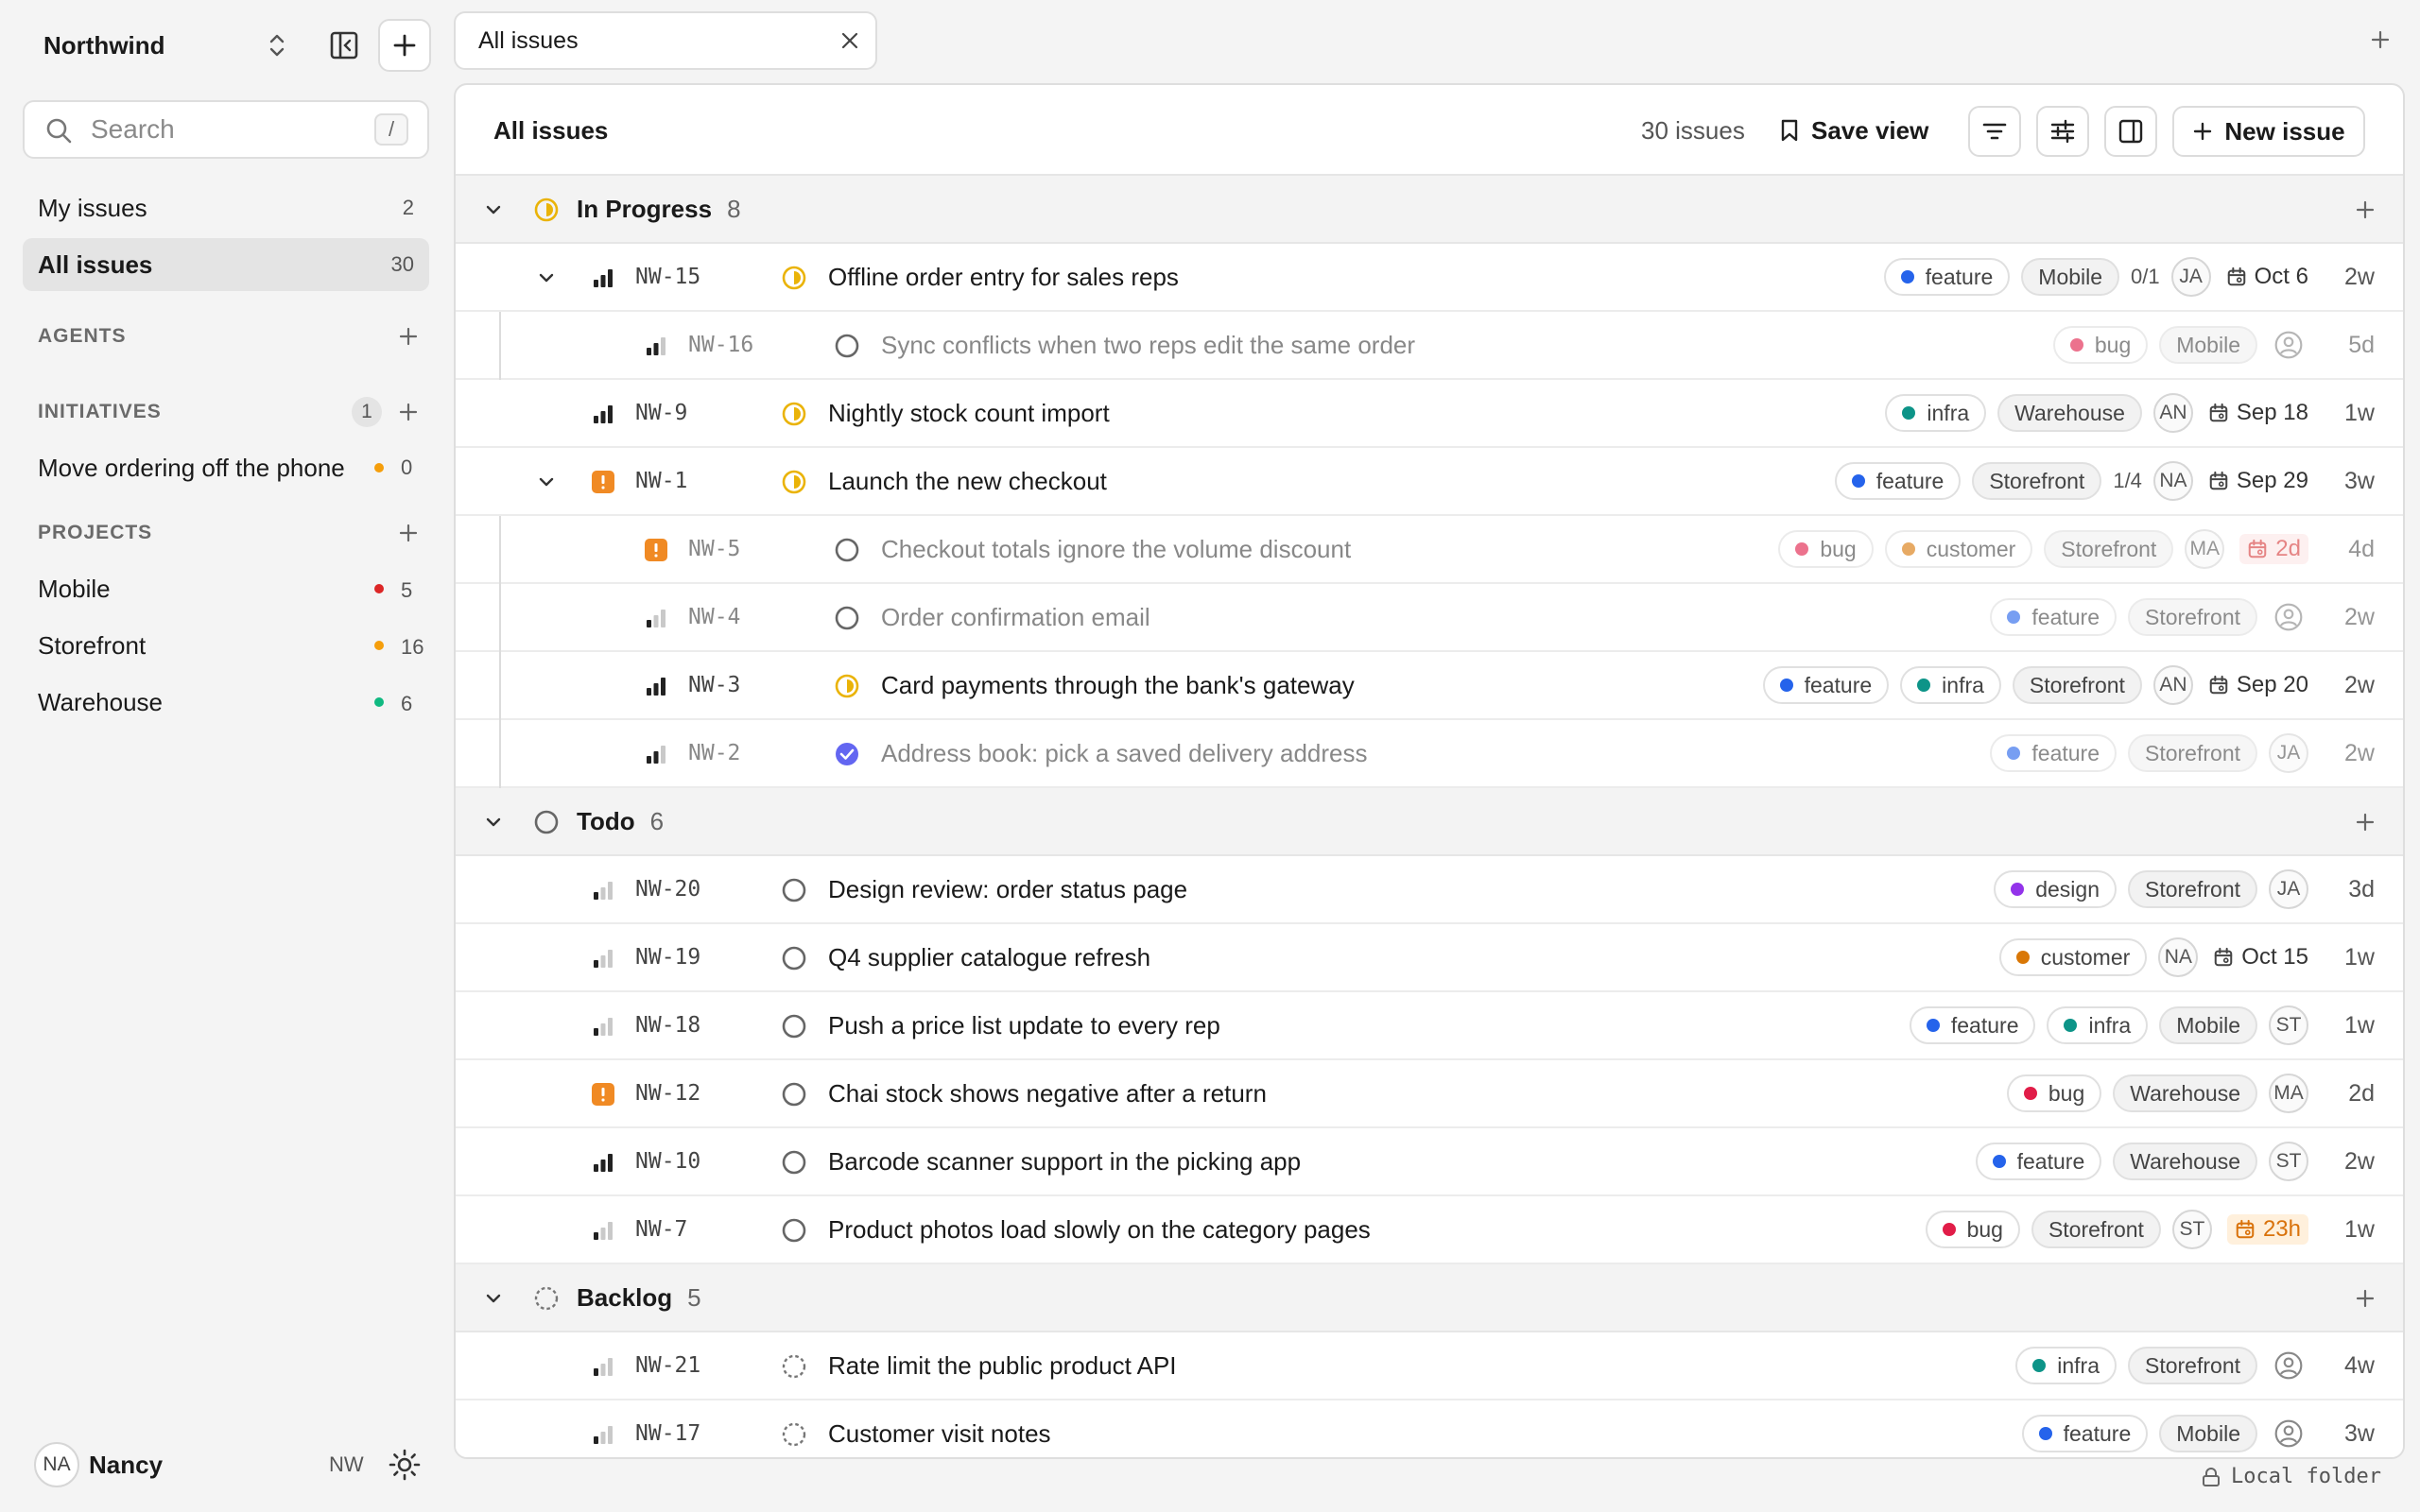 The height and width of the screenshot is (1512, 2420). I want to click on issue-title: Launch the new checkout, so click(967, 481).